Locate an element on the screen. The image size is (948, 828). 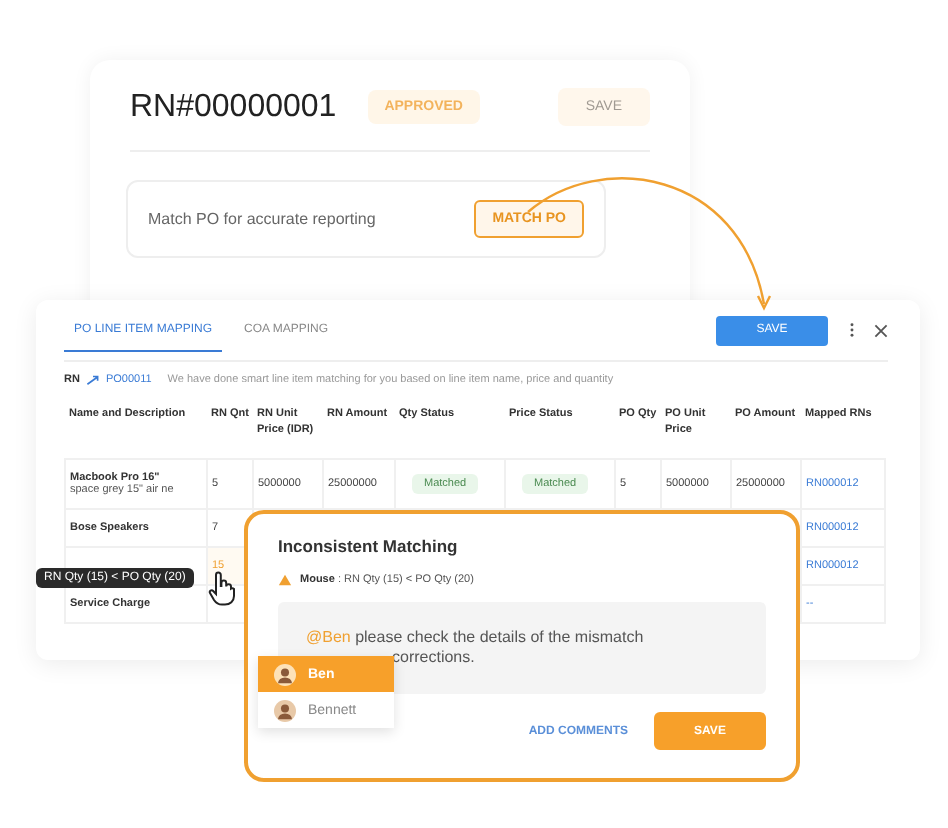
popup-title: Inconsistent Matching is located at coordinates (369, 546).